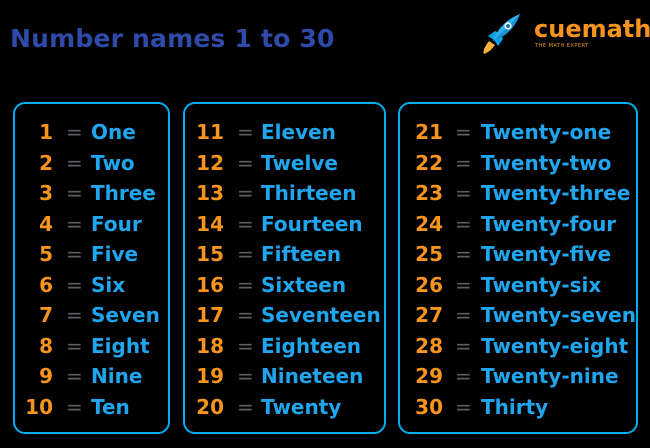 This screenshot has height=448, width=650. What do you see at coordinates (549, 223) in the screenshot?
I see `number-name: Twenty-four` at bounding box center [549, 223].